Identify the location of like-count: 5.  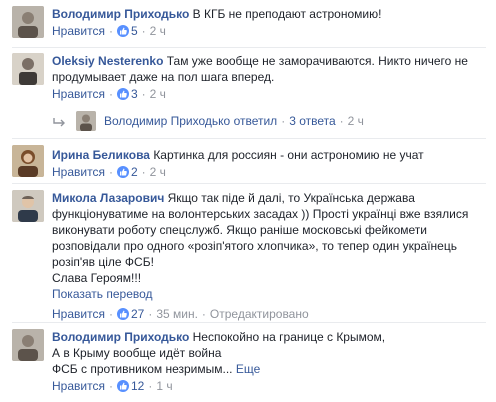
(134, 31).